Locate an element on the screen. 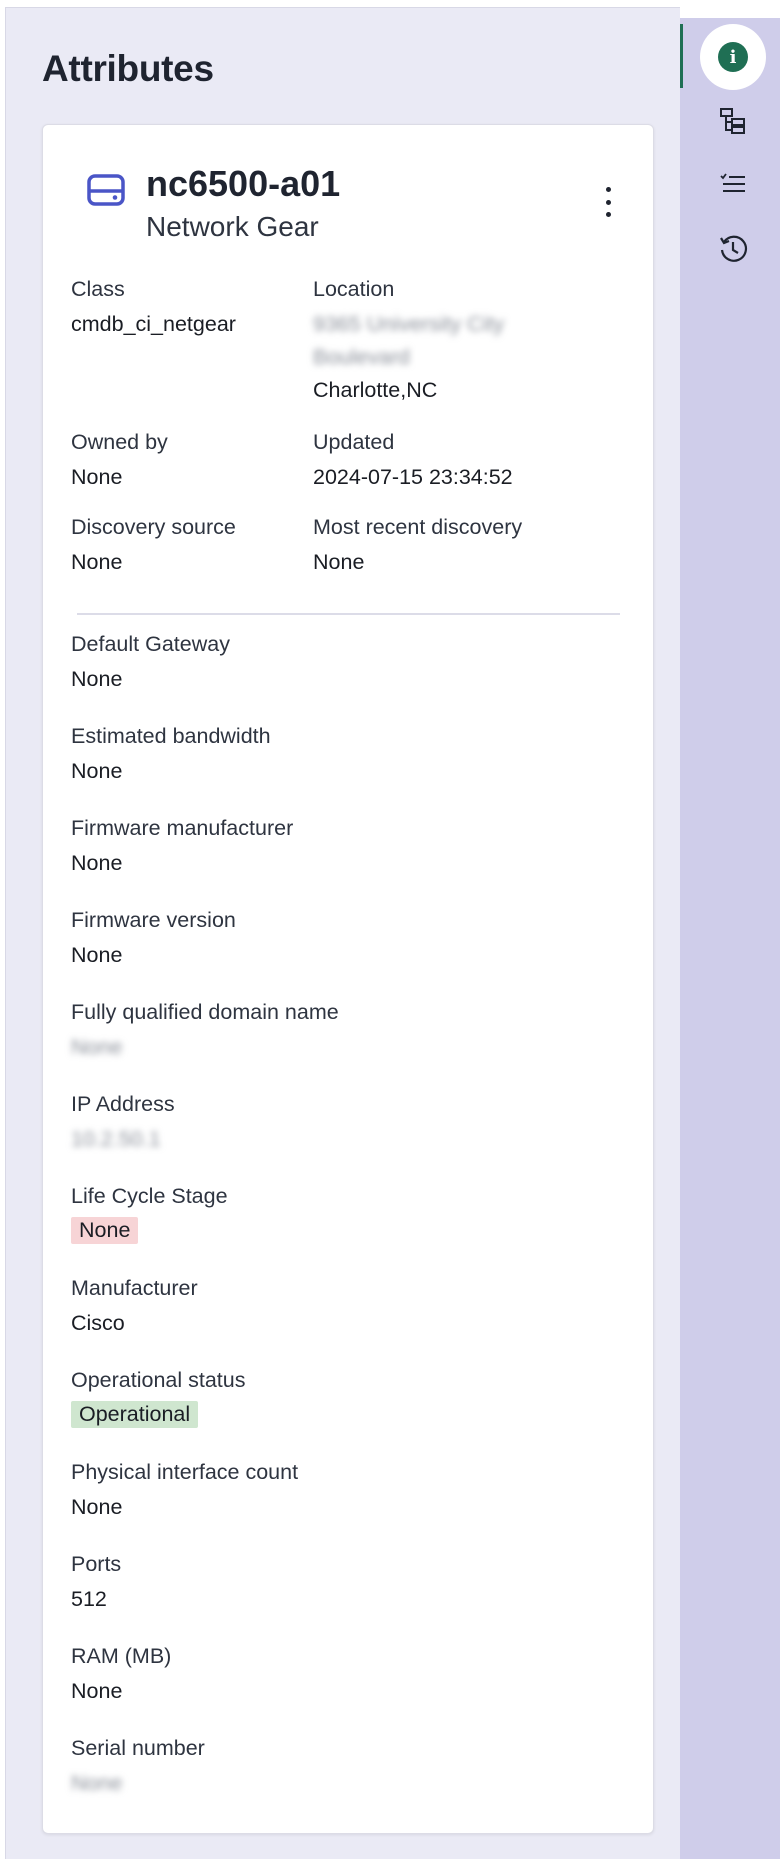 Image resolution: width=780 pixels, height=1859 pixels. rail-tab-info: i is located at coordinates (733, 57).